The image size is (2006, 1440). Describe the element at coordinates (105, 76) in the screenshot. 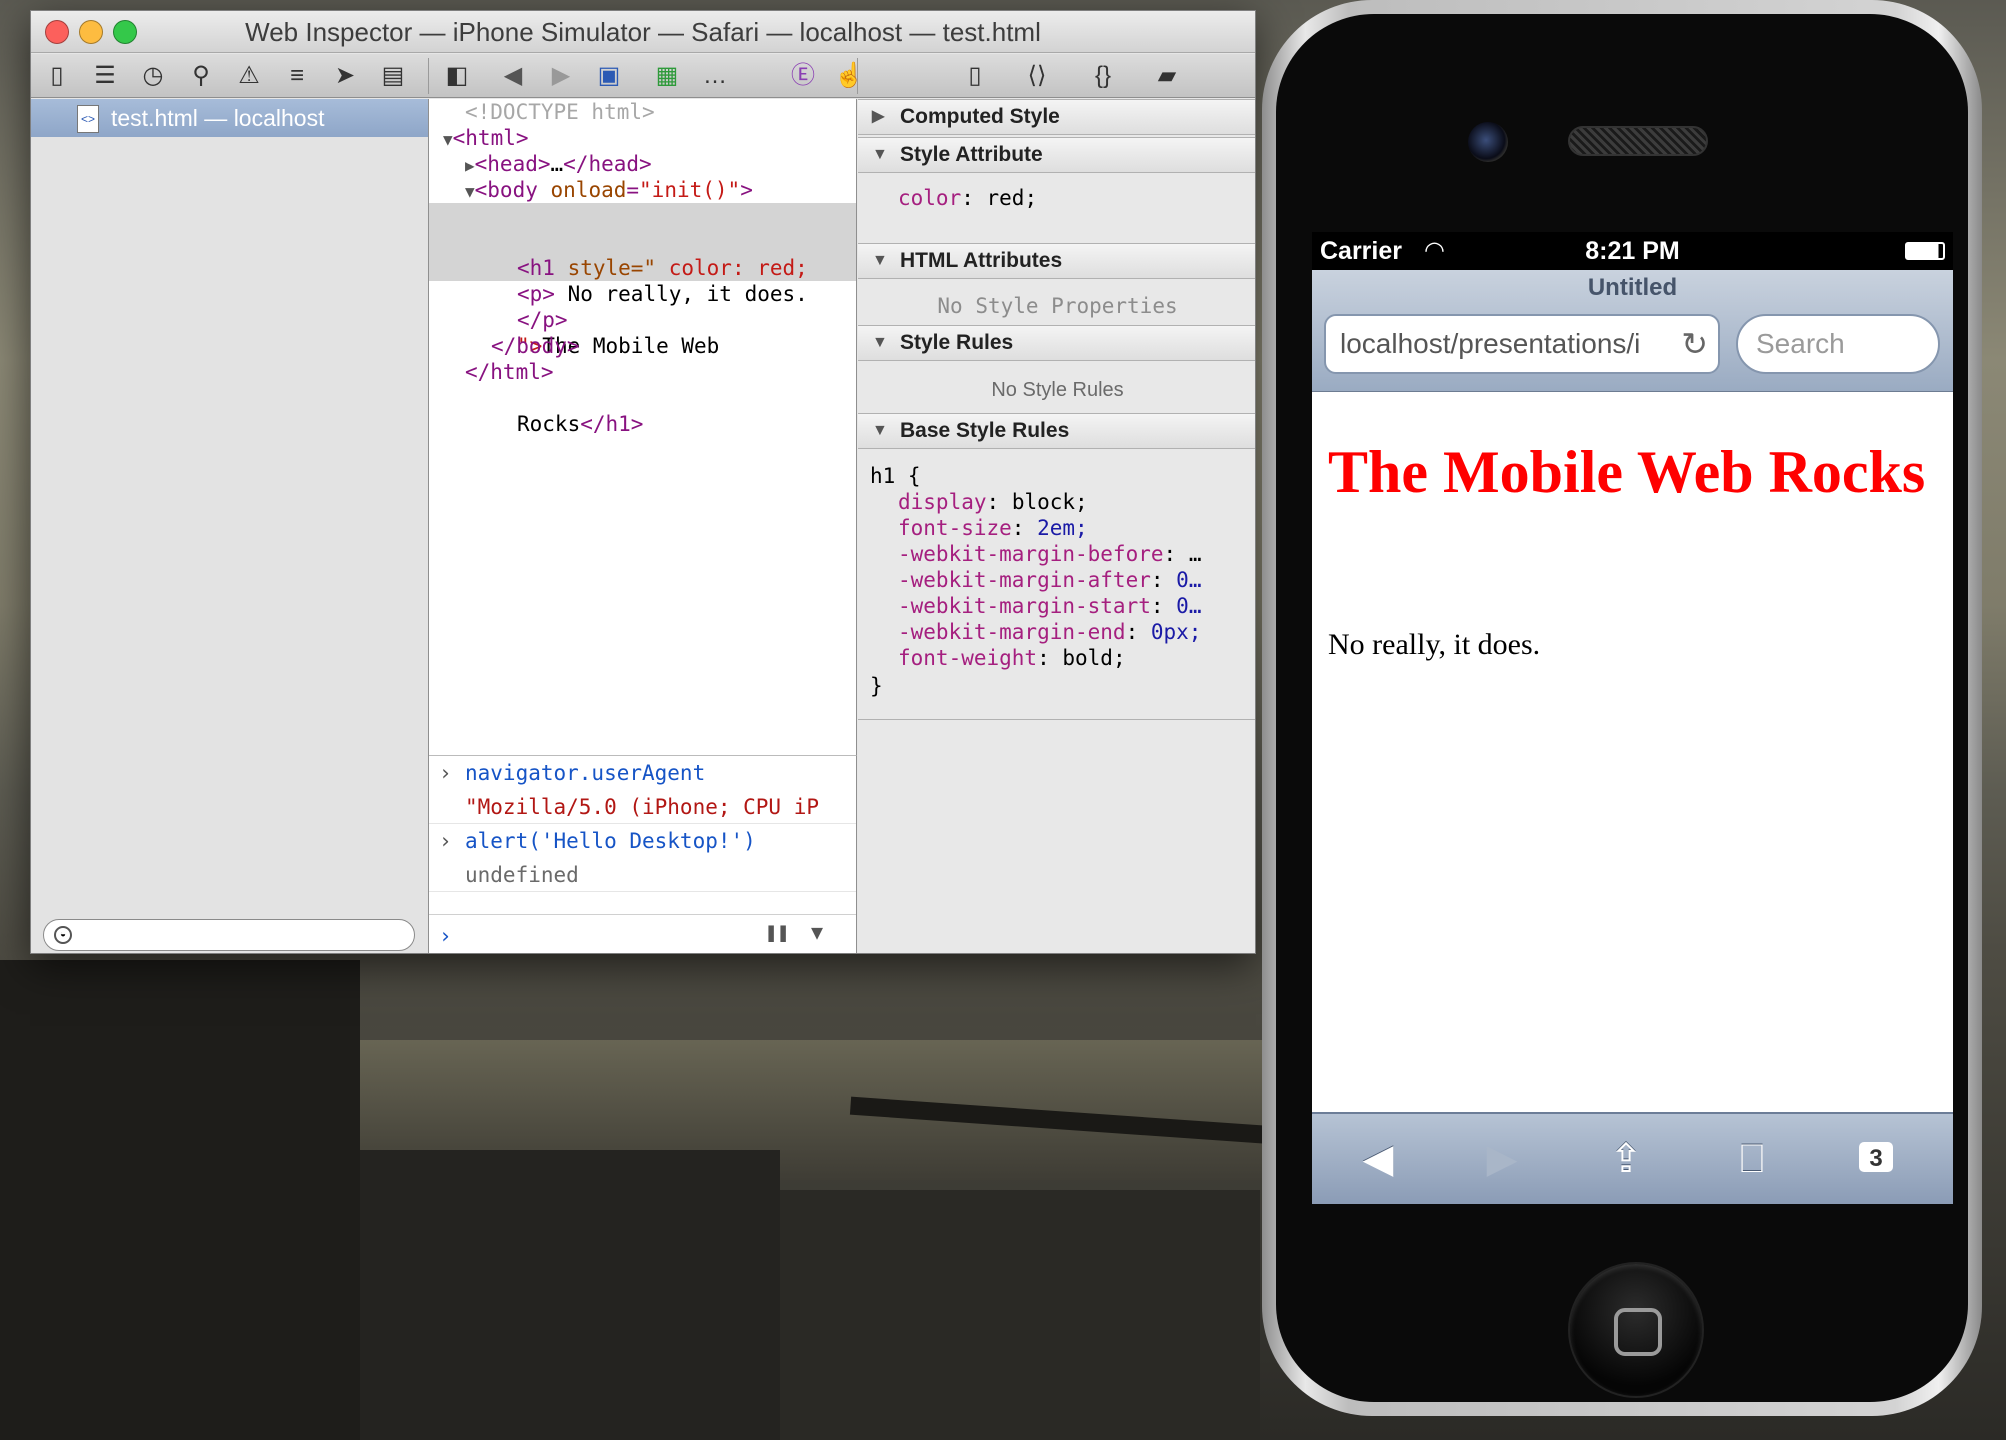

I see `database-icon: ☰` at that location.